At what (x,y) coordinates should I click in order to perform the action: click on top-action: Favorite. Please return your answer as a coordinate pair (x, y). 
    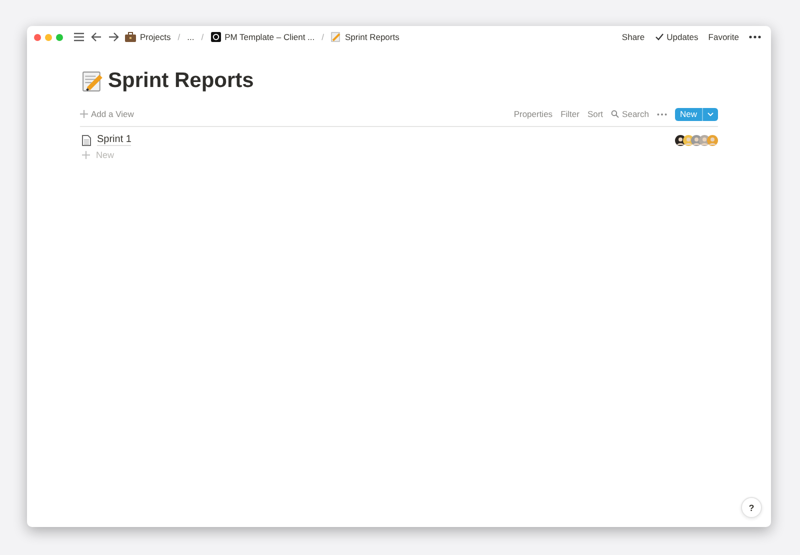
    Looking at the image, I should click on (723, 37).